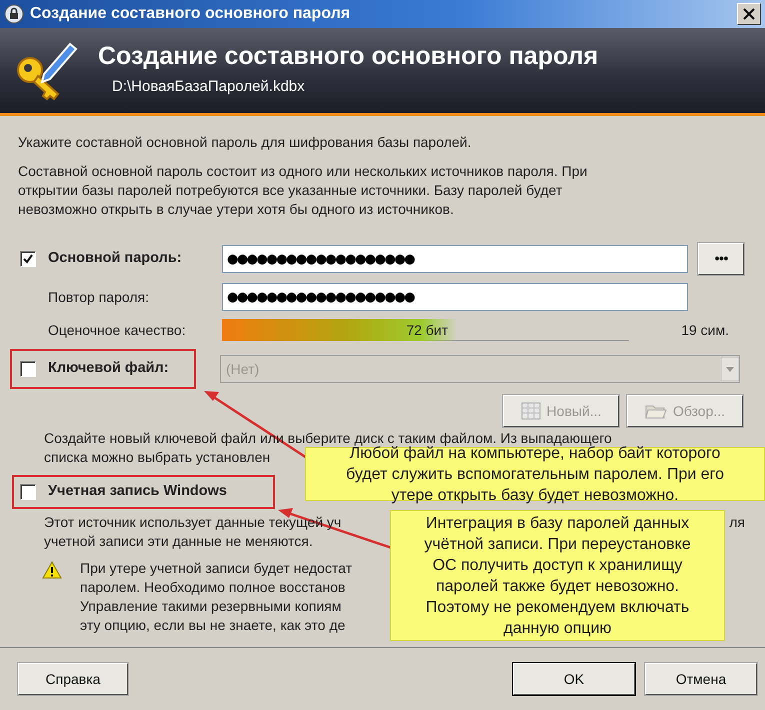 This screenshot has height=710, width=765. Describe the element at coordinates (721, 259) in the screenshot. I see `show-password-button: ●●●` at that location.